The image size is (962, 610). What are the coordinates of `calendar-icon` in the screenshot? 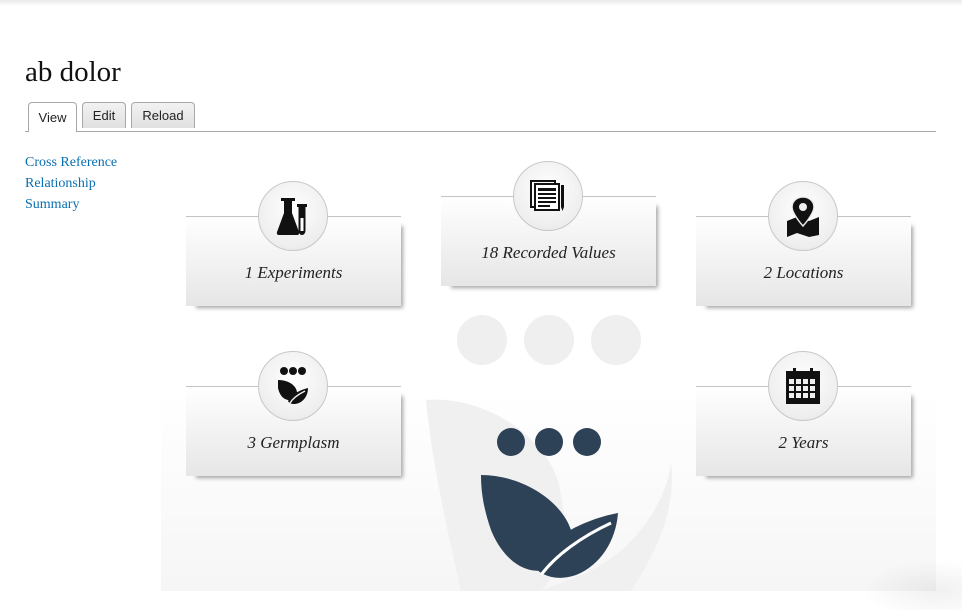 It's located at (803, 386).